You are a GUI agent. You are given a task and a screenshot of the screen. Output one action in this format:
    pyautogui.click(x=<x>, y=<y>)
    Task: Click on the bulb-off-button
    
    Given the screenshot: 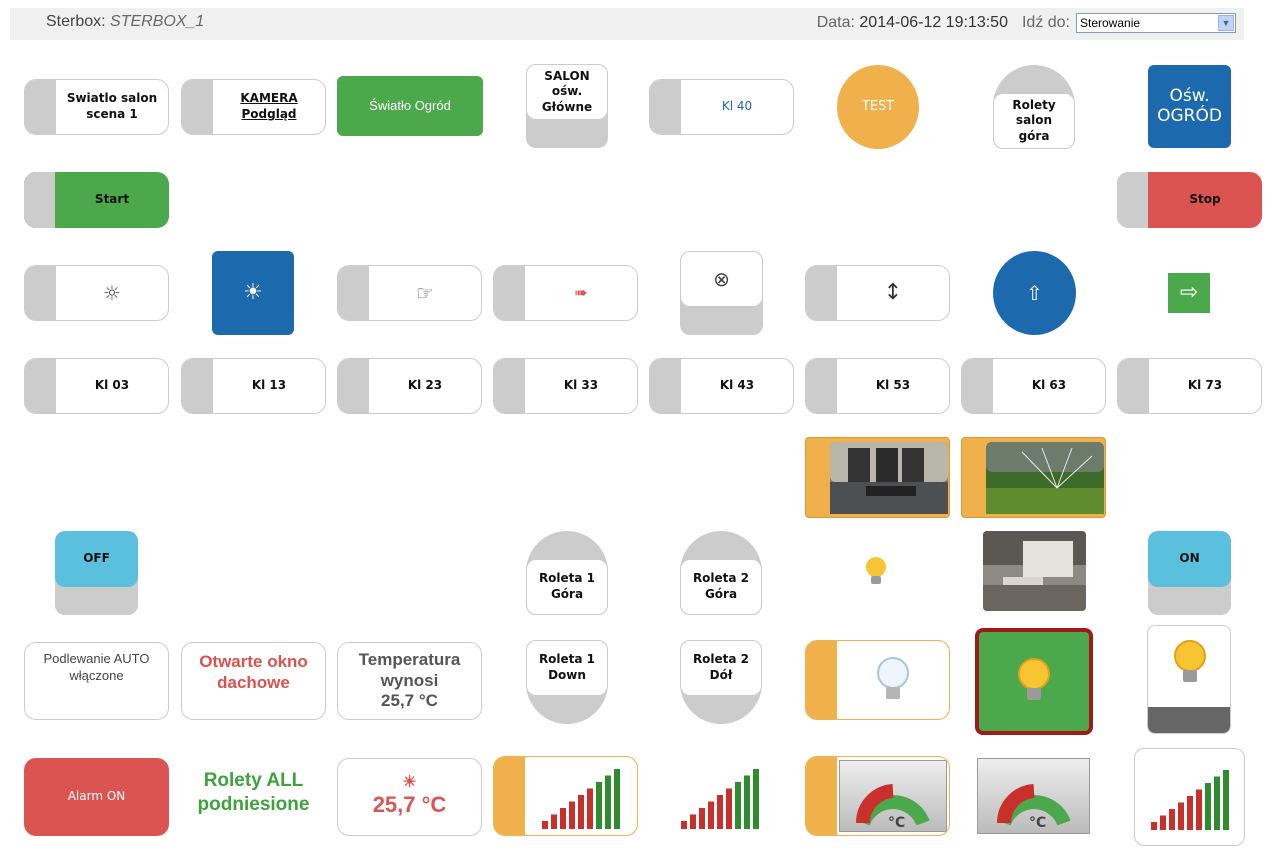 What is the action you would take?
    pyautogui.click(x=877, y=680)
    